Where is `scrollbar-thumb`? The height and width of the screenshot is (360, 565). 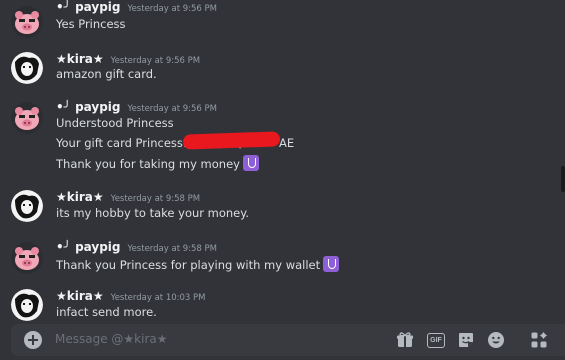
scrollbar-thumb is located at coordinates (563, 179).